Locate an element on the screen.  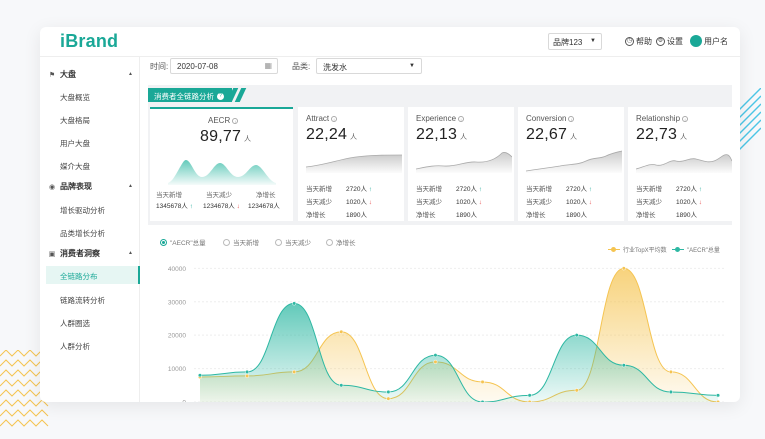
caret-down-icon: ▼ is located at coordinates (593, 41).